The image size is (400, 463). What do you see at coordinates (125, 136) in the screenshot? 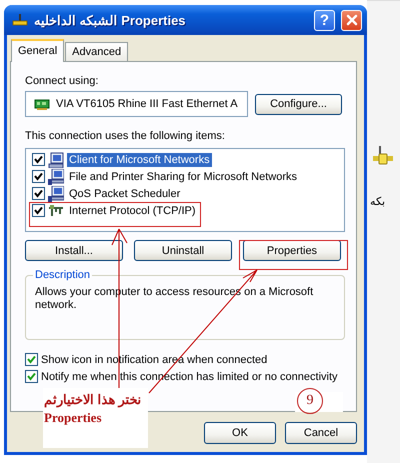
I see `label-text: This connection uses the following items:` at bounding box center [125, 136].